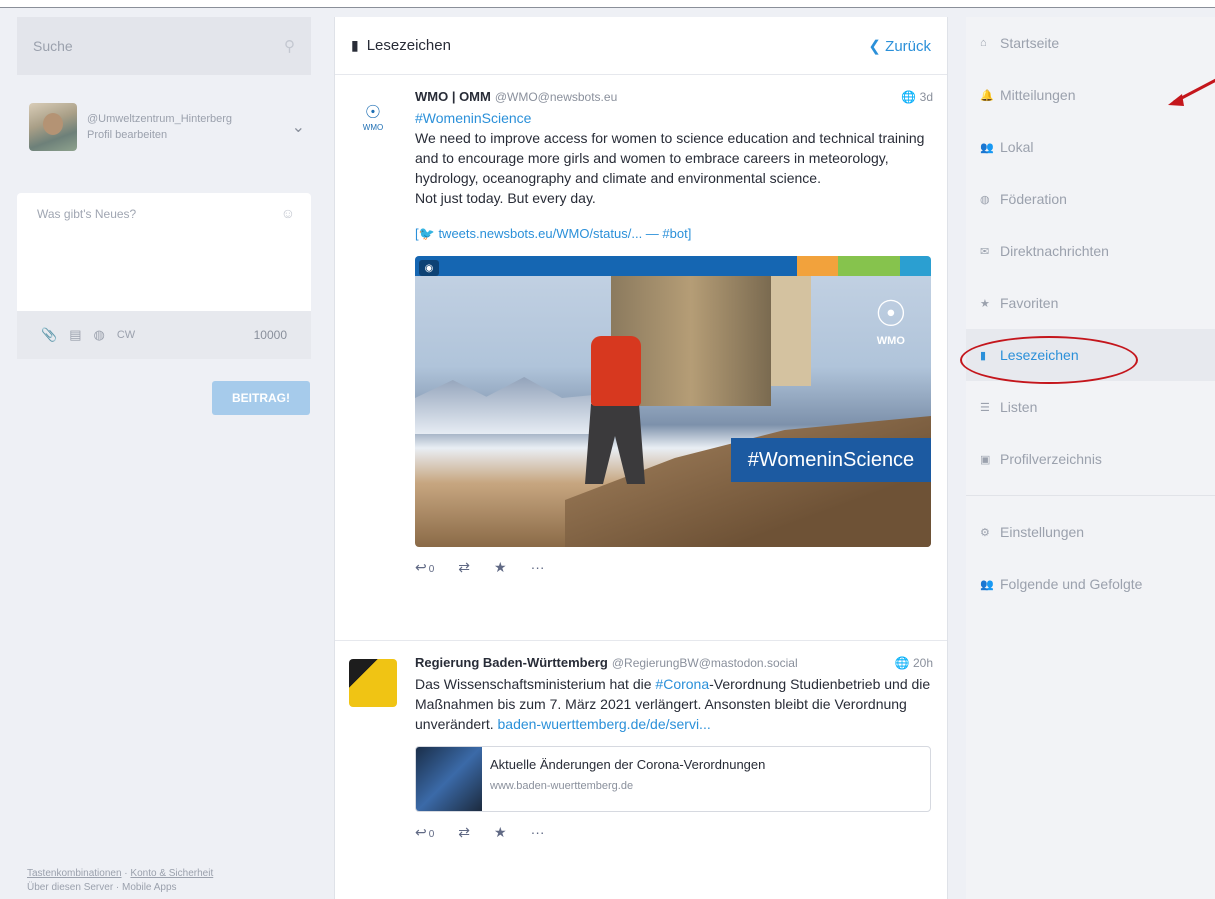 The width and height of the screenshot is (1215, 899). What do you see at coordinates (673, 266) in the screenshot?
I see `media-color-bar` at bounding box center [673, 266].